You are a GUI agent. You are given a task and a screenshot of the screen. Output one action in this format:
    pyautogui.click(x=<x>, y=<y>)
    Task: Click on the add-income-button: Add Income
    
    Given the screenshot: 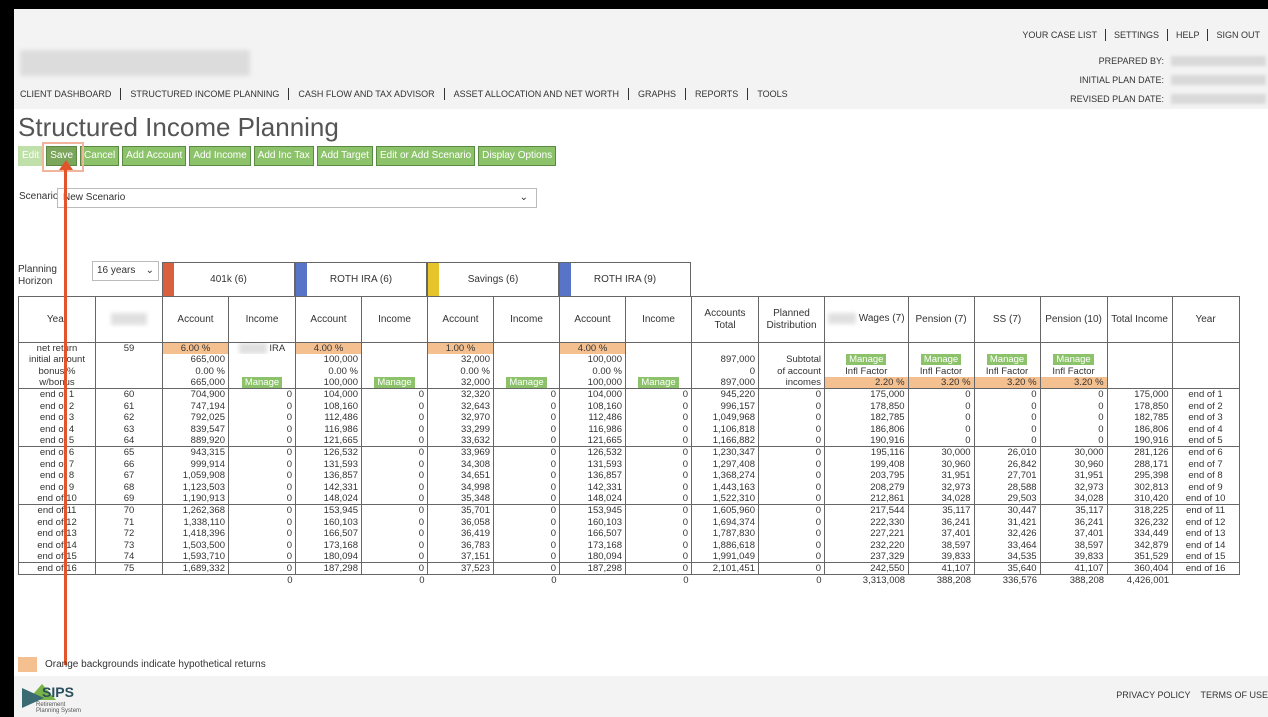 What is the action you would take?
    pyautogui.click(x=220, y=156)
    